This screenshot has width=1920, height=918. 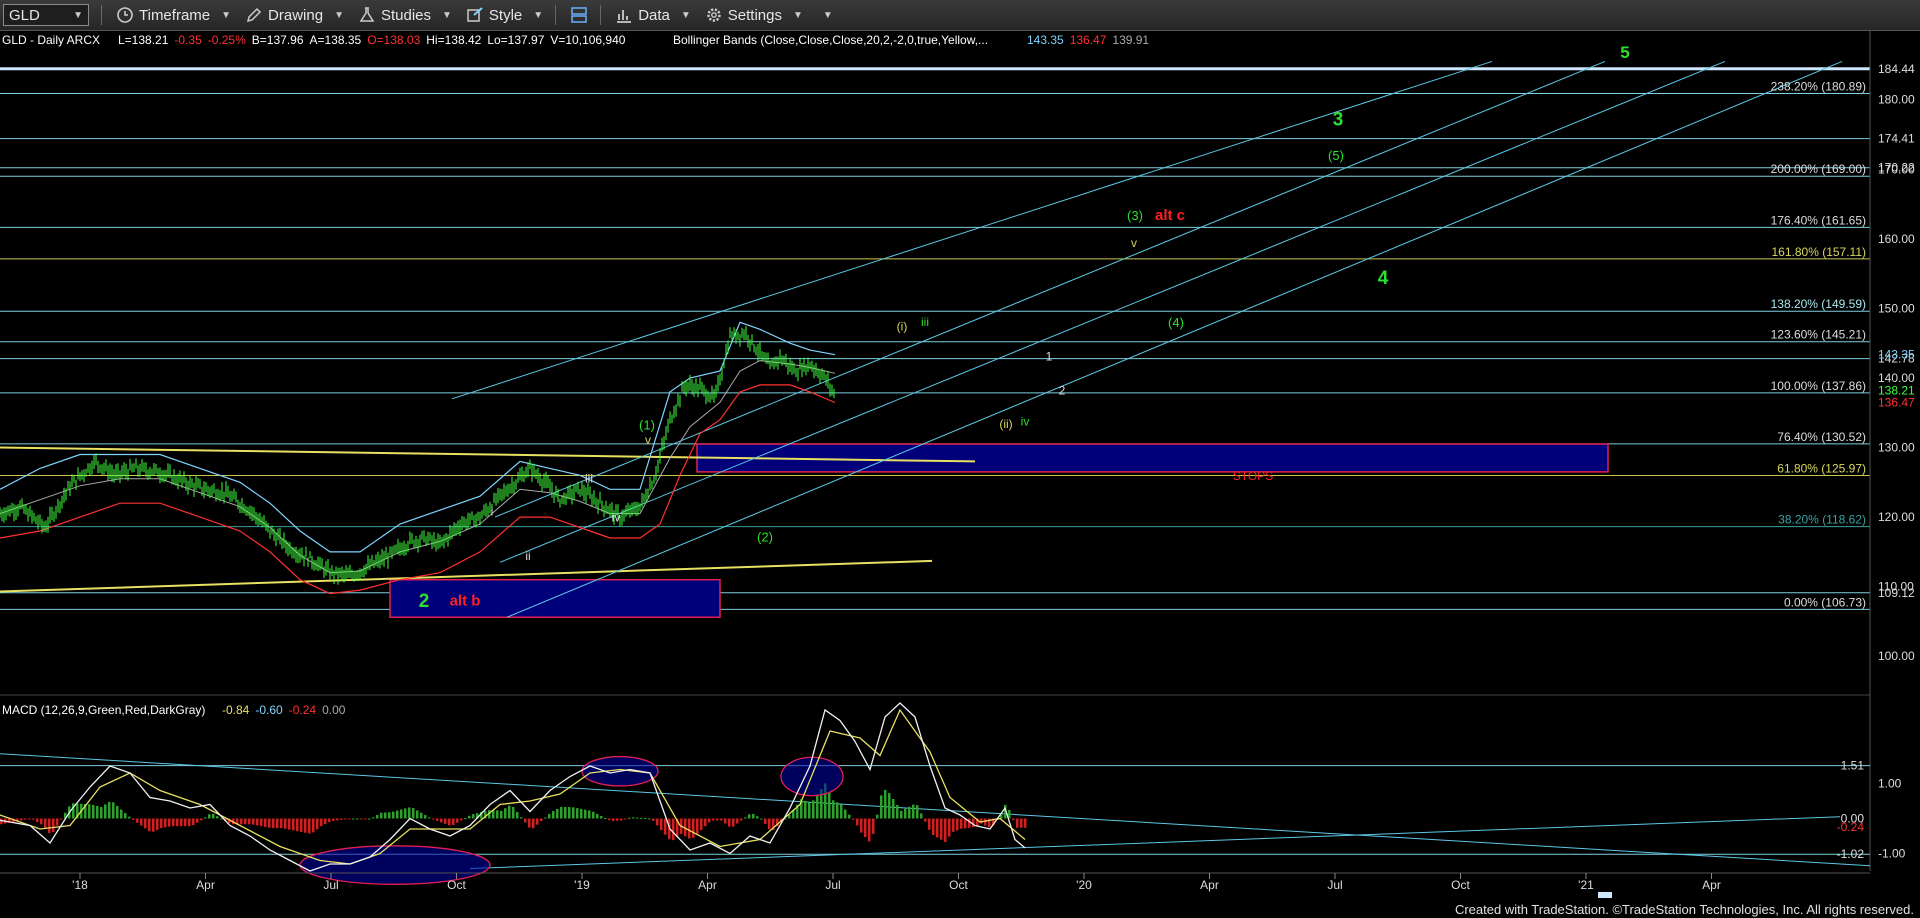 What do you see at coordinates (1896, 100) in the screenshot?
I see `y-tick-label: 180.00` at bounding box center [1896, 100].